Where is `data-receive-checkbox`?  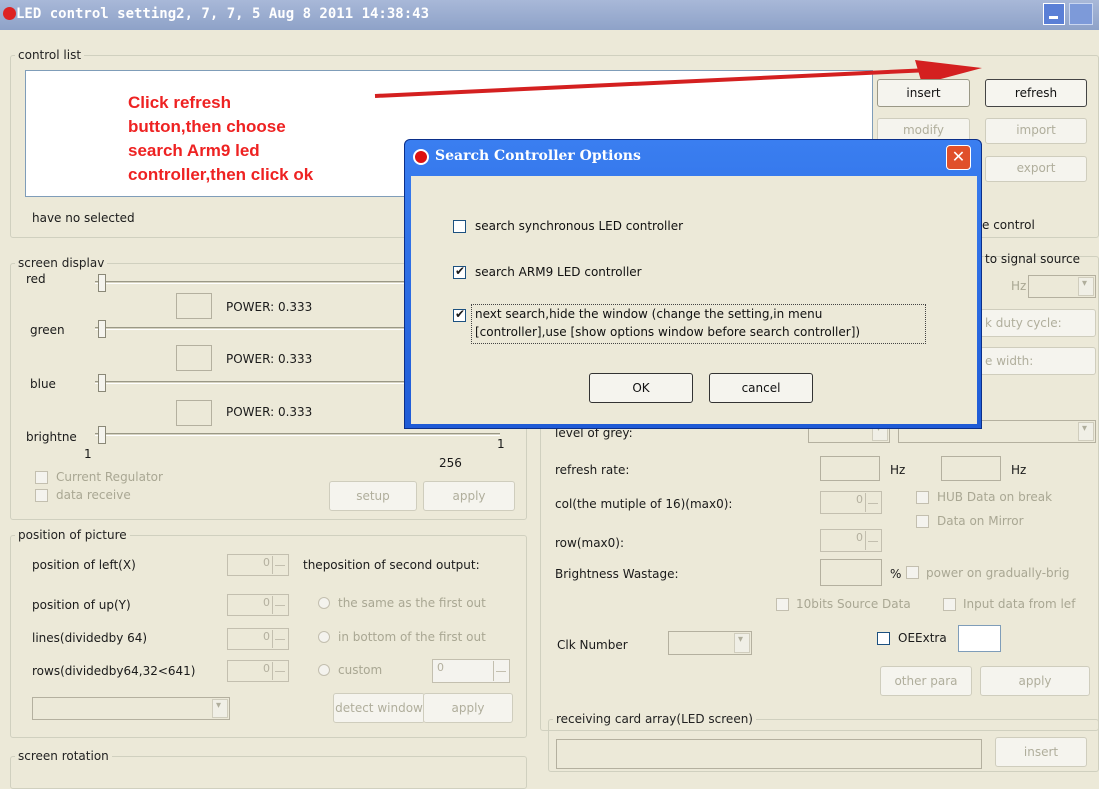
data-receive-checkbox is located at coordinates (41, 495).